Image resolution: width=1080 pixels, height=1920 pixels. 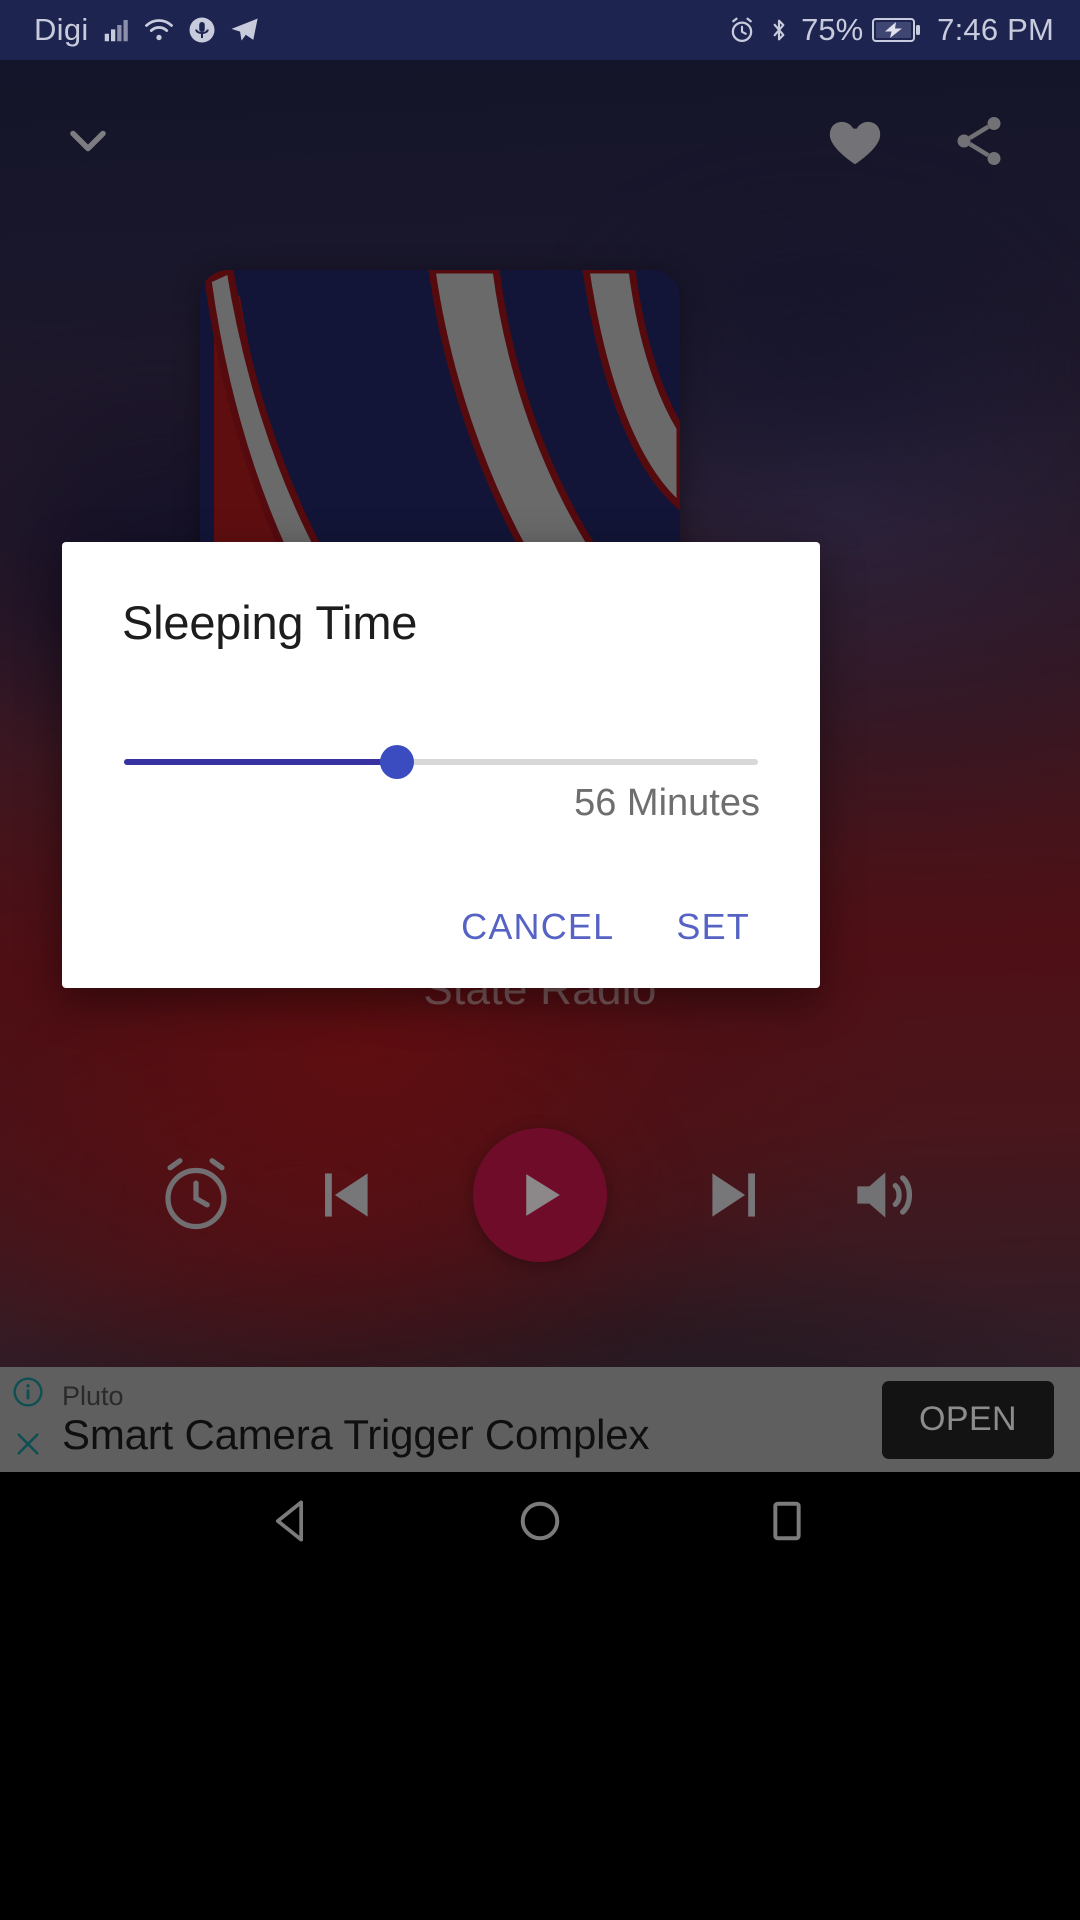 What do you see at coordinates (667, 803) in the screenshot?
I see `slider-value-label: 56 Minutes` at bounding box center [667, 803].